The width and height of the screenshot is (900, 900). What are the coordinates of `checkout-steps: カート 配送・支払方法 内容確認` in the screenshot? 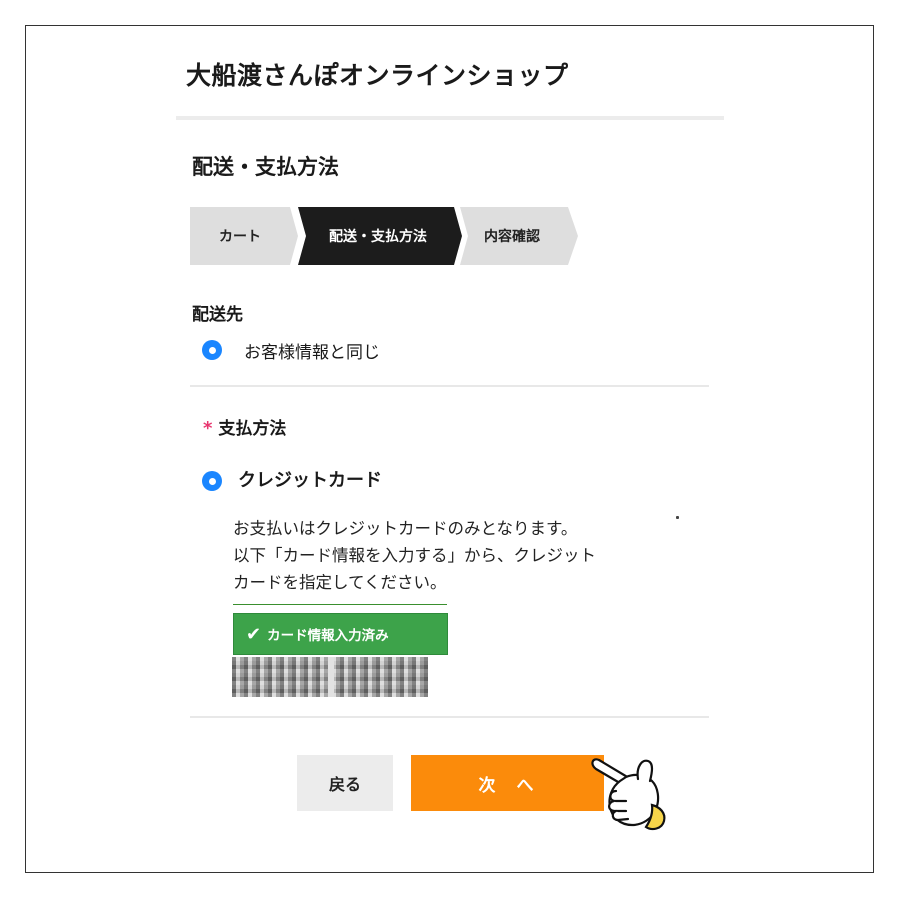 It's located at (390, 236).